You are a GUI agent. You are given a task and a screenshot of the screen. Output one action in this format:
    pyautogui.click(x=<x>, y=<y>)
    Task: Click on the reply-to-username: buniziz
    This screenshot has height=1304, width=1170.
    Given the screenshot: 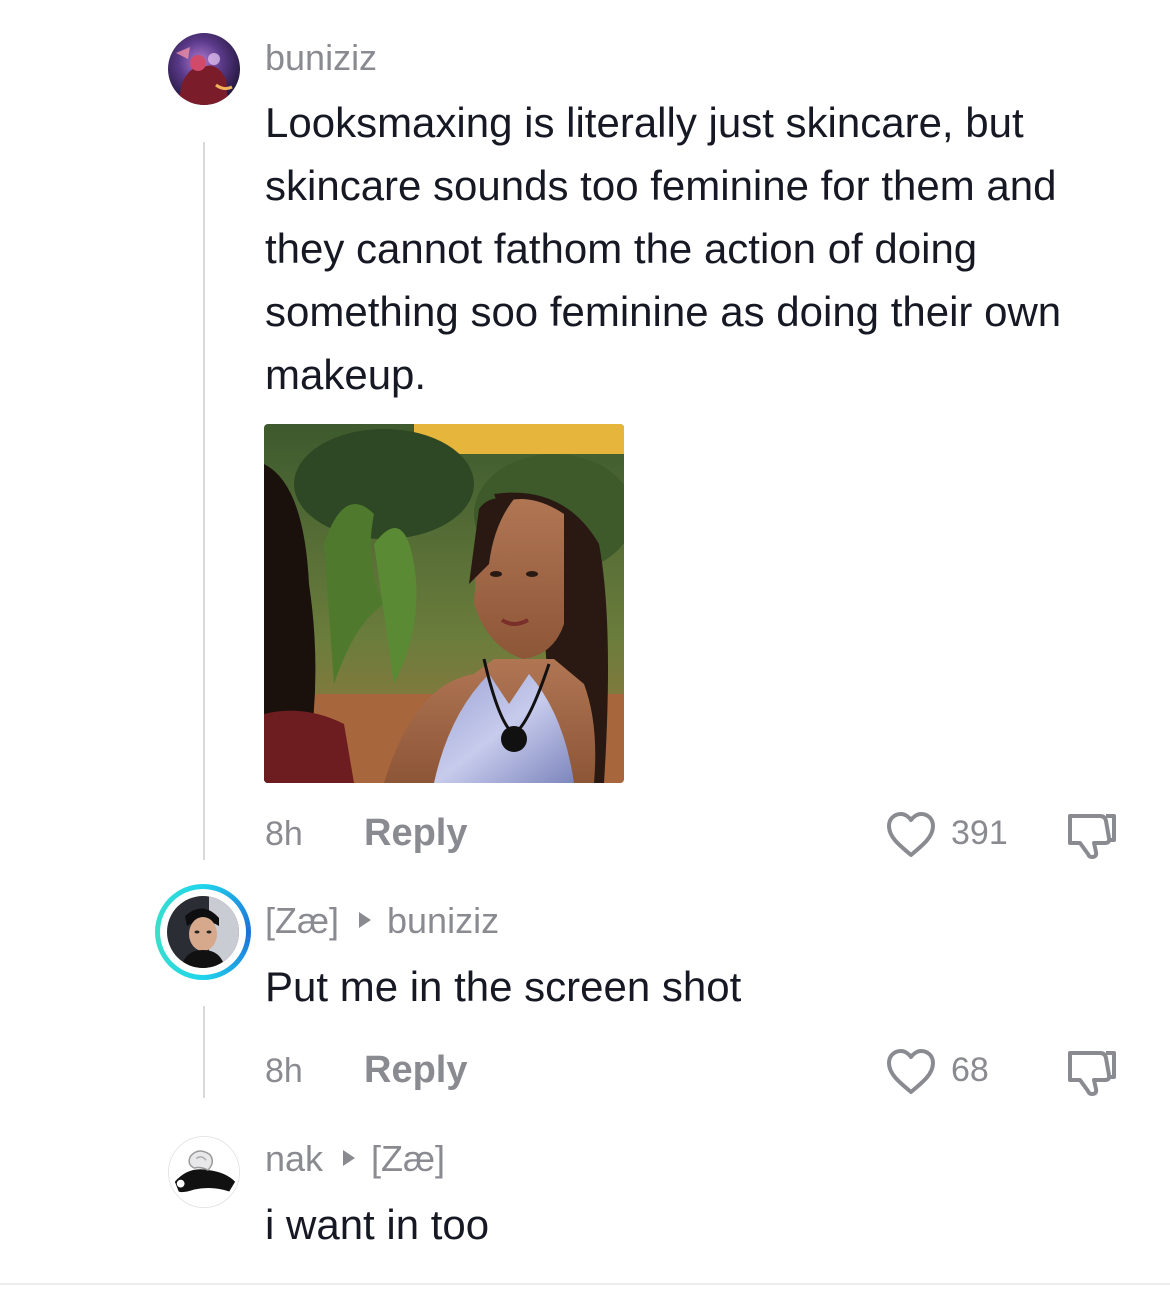 What is the action you would take?
    pyautogui.click(x=443, y=920)
    